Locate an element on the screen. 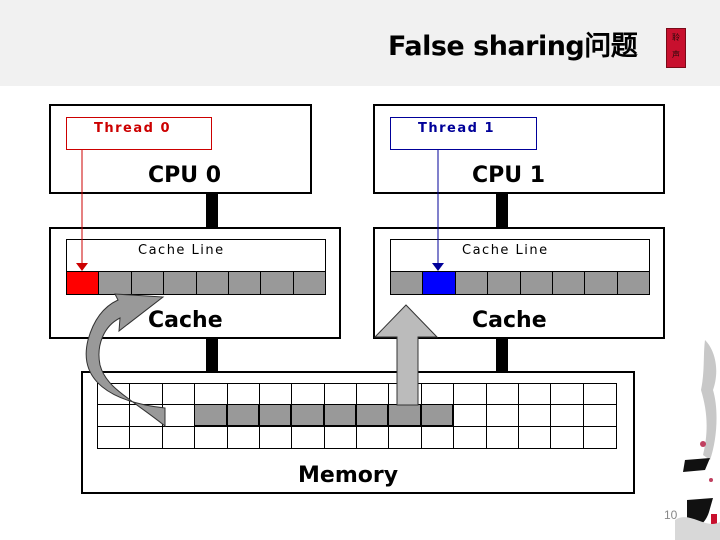  load-arrow-cpu1-icon is located at coordinates (406, 355).